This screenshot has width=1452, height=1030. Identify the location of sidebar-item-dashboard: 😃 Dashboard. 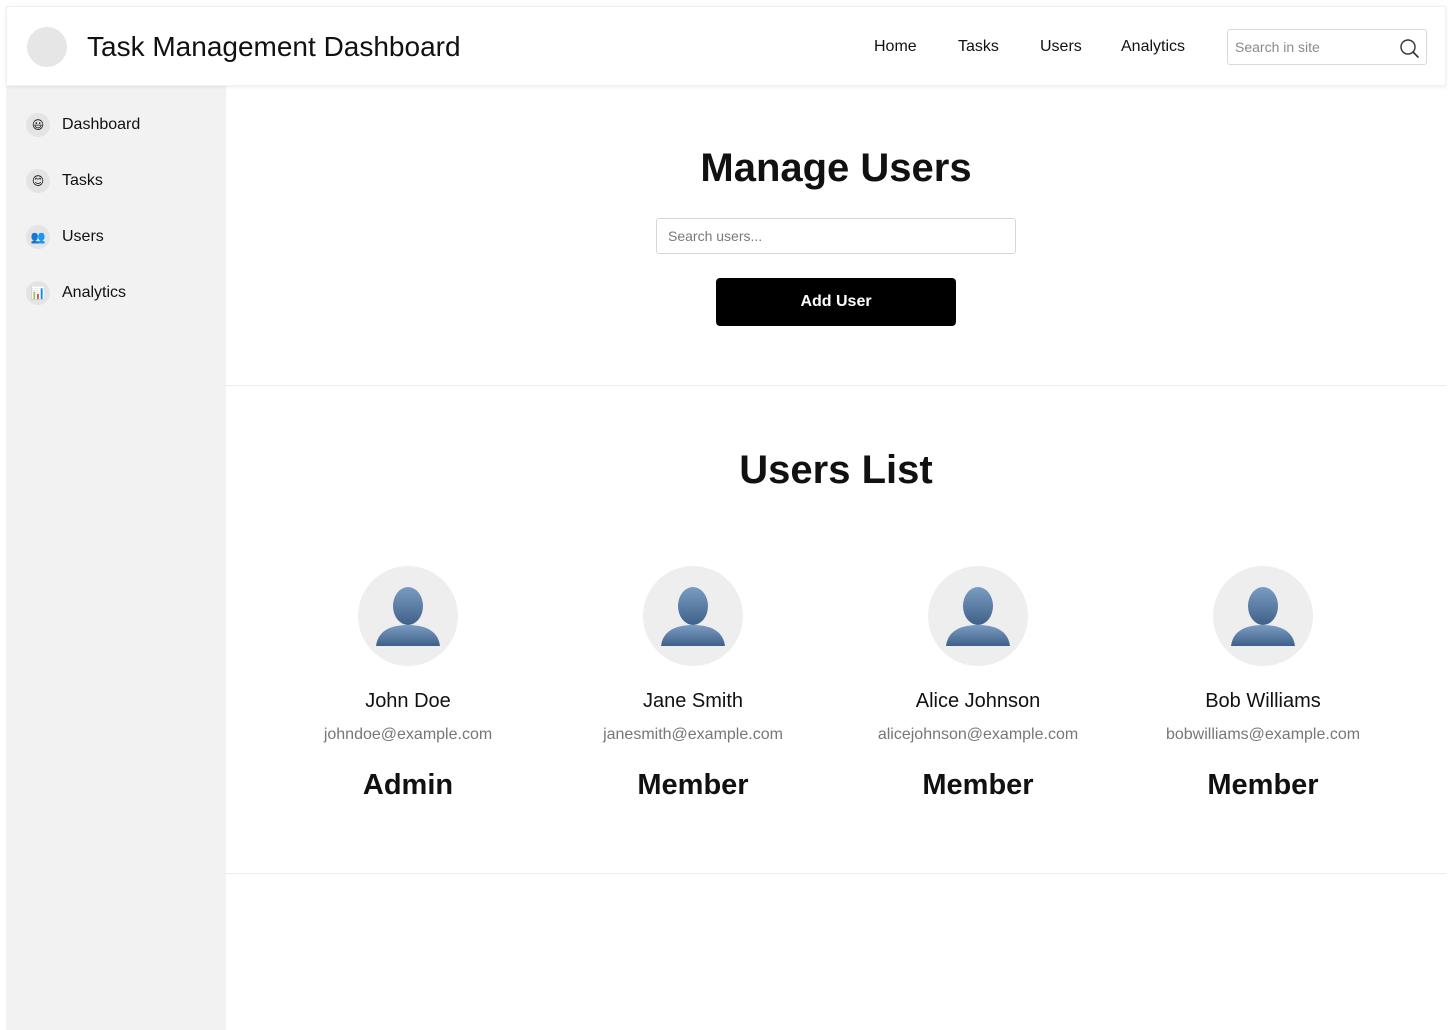
(116, 125).